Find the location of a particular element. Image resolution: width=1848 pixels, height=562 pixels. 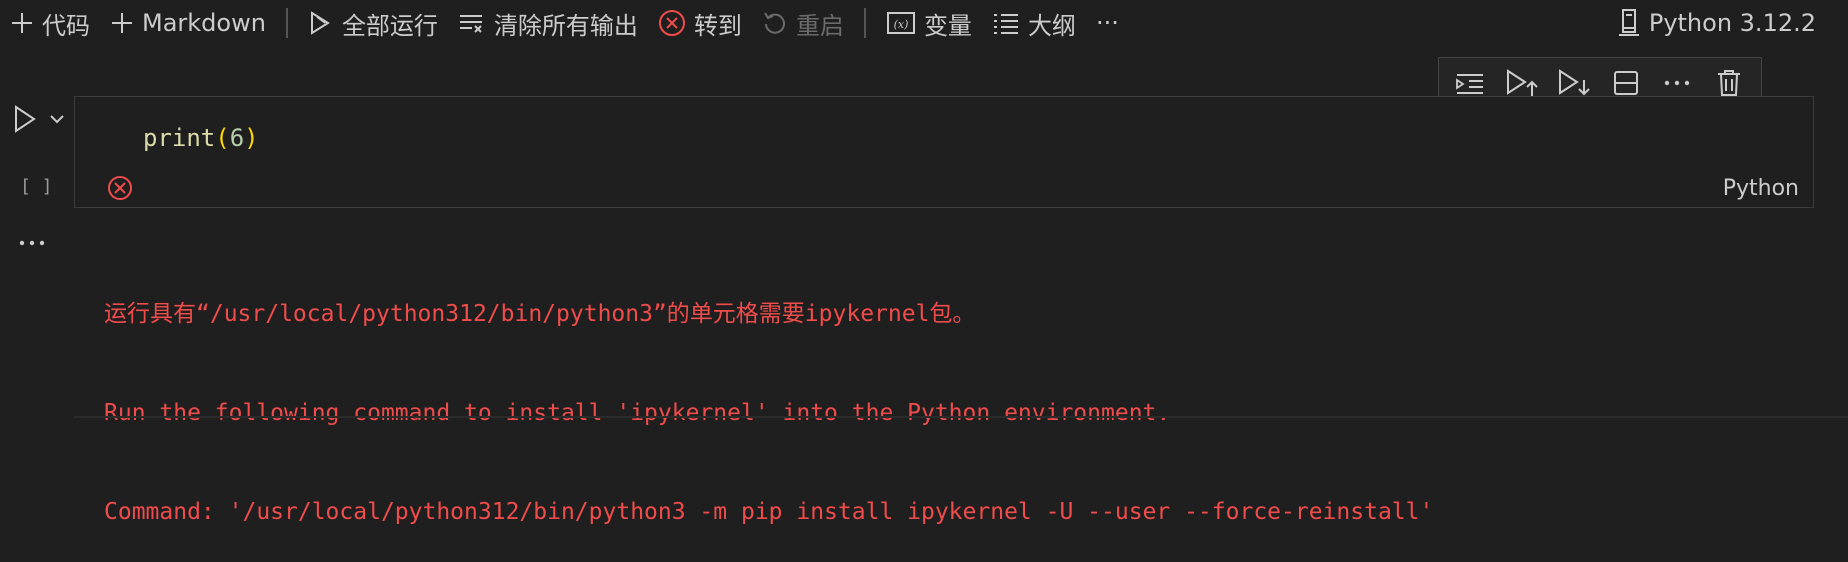

variables-button: (x) 变量 is located at coordinates (929, 23).